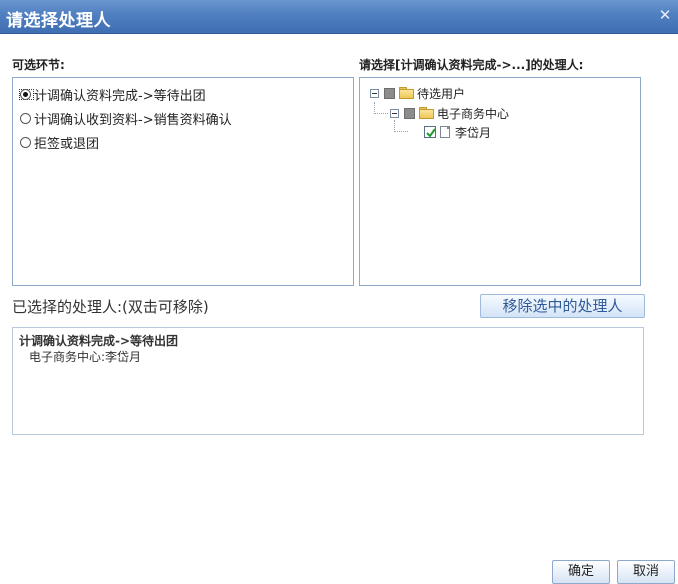 The image size is (678, 584). I want to click on step-option-1: 计调确认资料完成->等待出团, so click(112, 94).